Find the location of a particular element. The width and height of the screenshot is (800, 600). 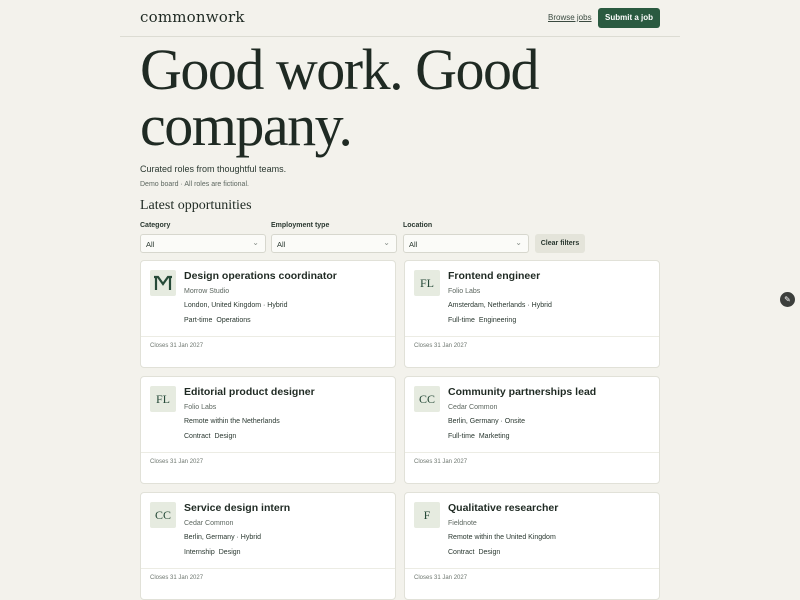

category-value: All is located at coordinates (150, 244).